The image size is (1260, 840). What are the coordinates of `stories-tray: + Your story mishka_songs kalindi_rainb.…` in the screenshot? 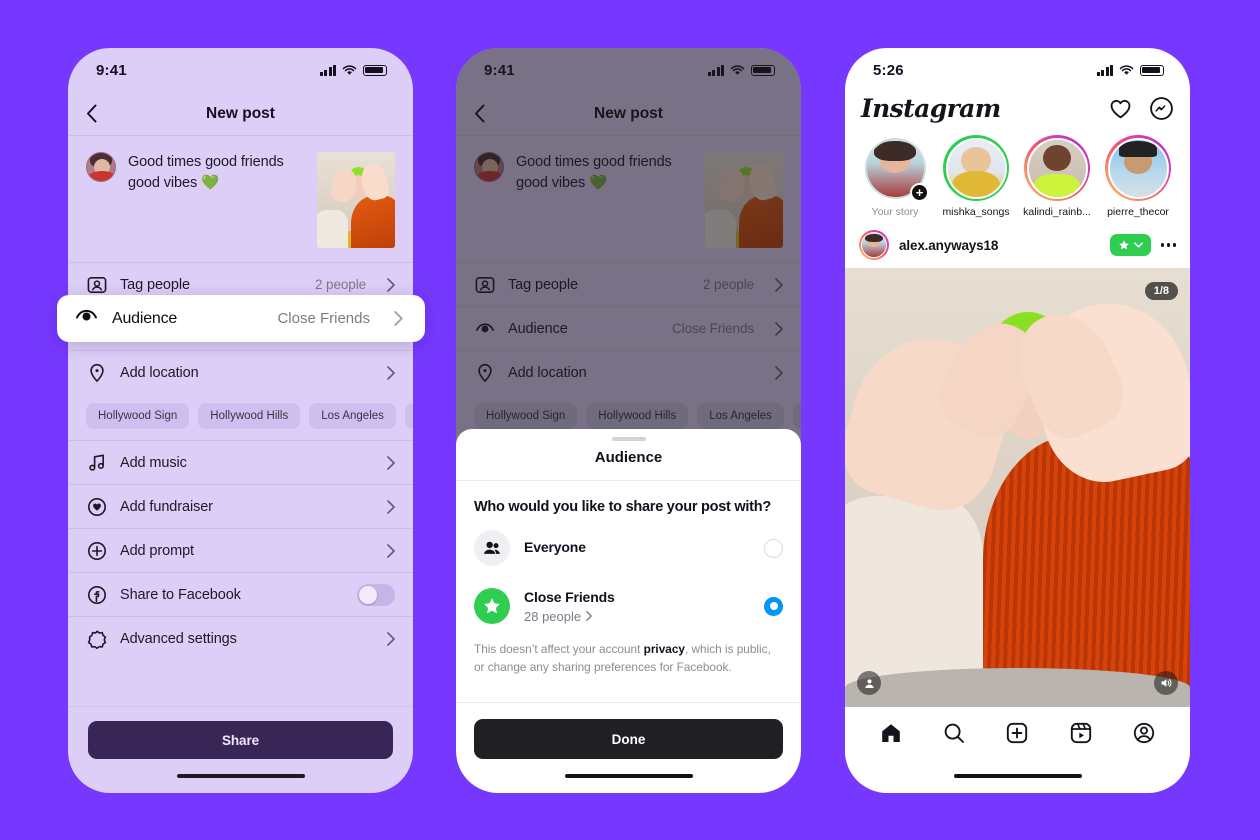 It's located at (1017, 177).